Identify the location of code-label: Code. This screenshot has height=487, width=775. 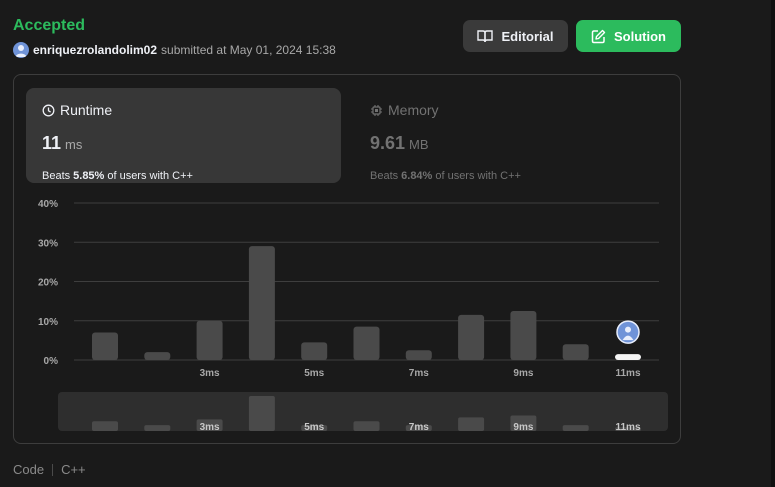
(29, 469).